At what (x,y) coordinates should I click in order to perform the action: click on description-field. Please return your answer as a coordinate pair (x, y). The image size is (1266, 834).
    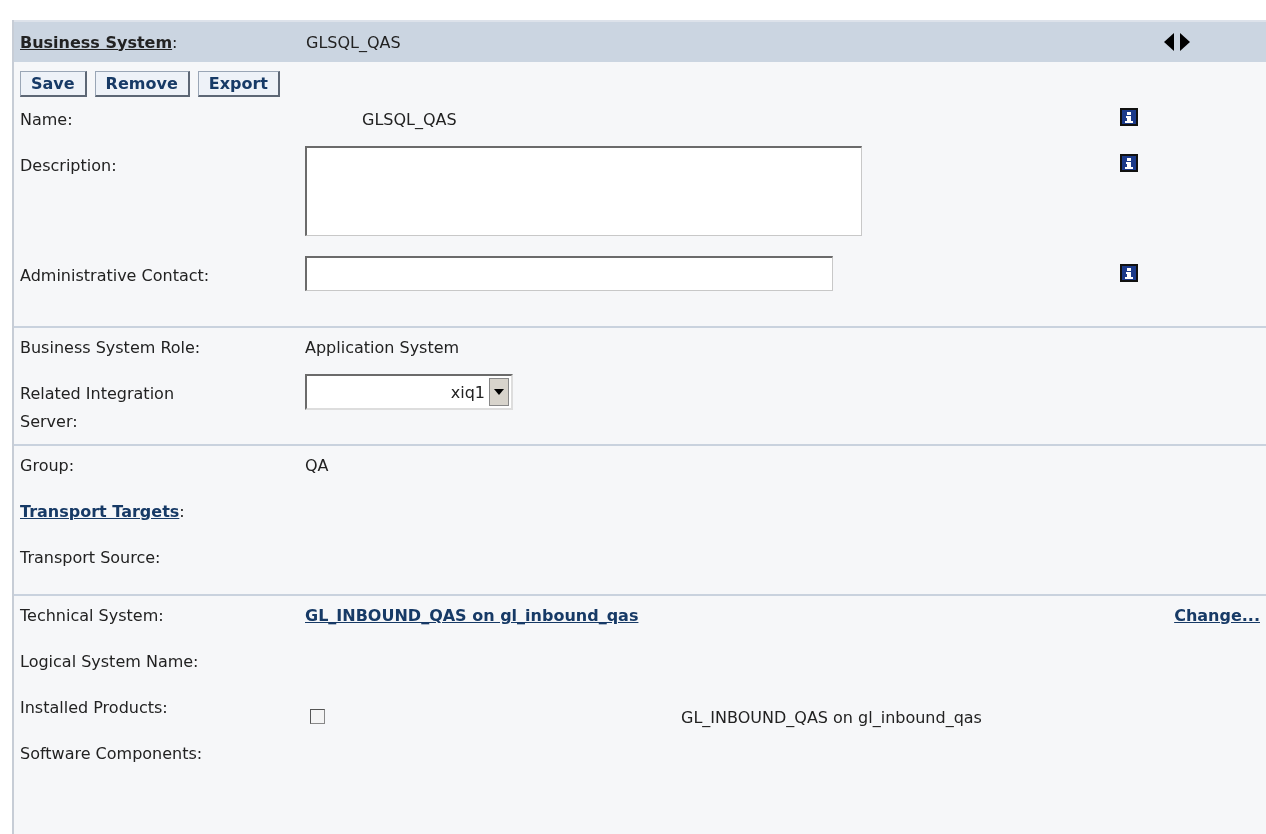
    Looking at the image, I should click on (583, 191).